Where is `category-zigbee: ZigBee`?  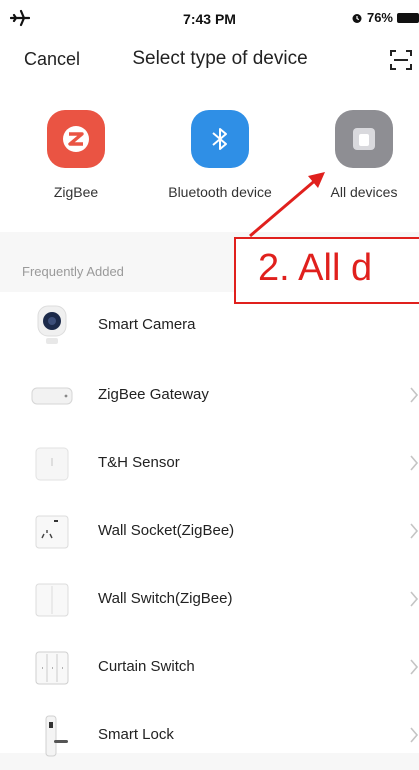 category-zigbee: ZigBee is located at coordinates (76, 155).